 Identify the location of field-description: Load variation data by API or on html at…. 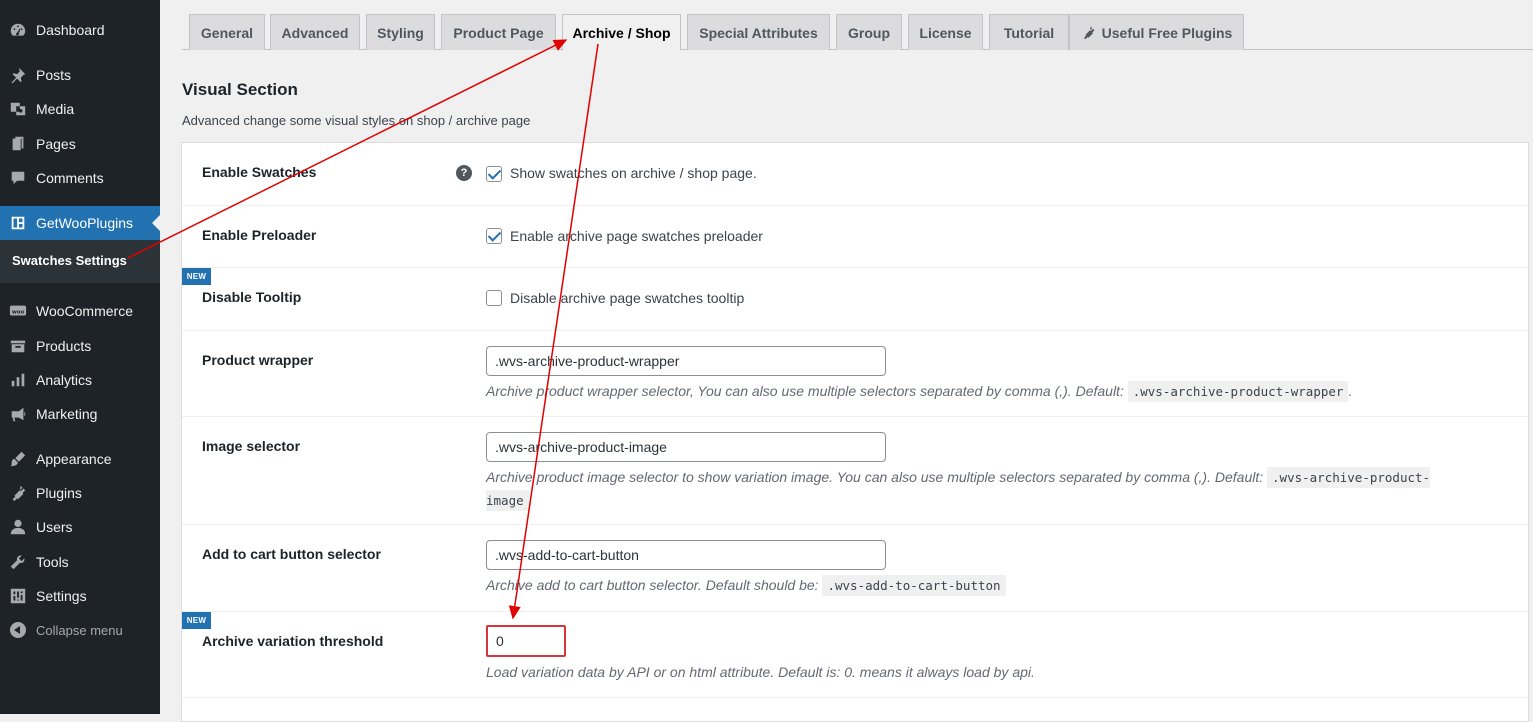
(760, 672).